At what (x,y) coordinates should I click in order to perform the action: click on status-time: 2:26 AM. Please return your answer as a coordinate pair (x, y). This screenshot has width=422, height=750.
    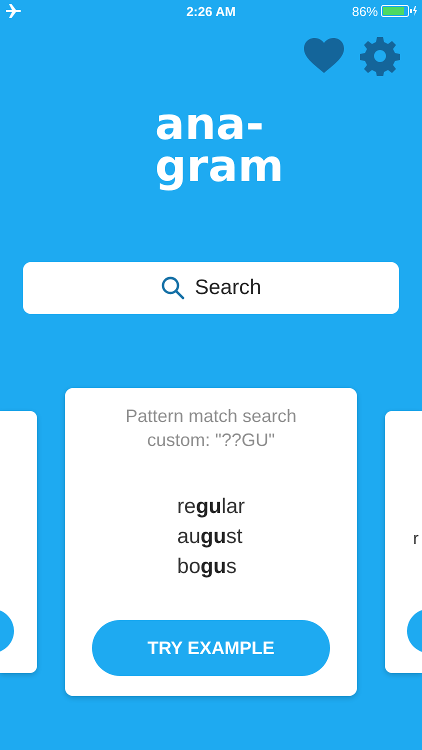
    Looking at the image, I should click on (211, 11).